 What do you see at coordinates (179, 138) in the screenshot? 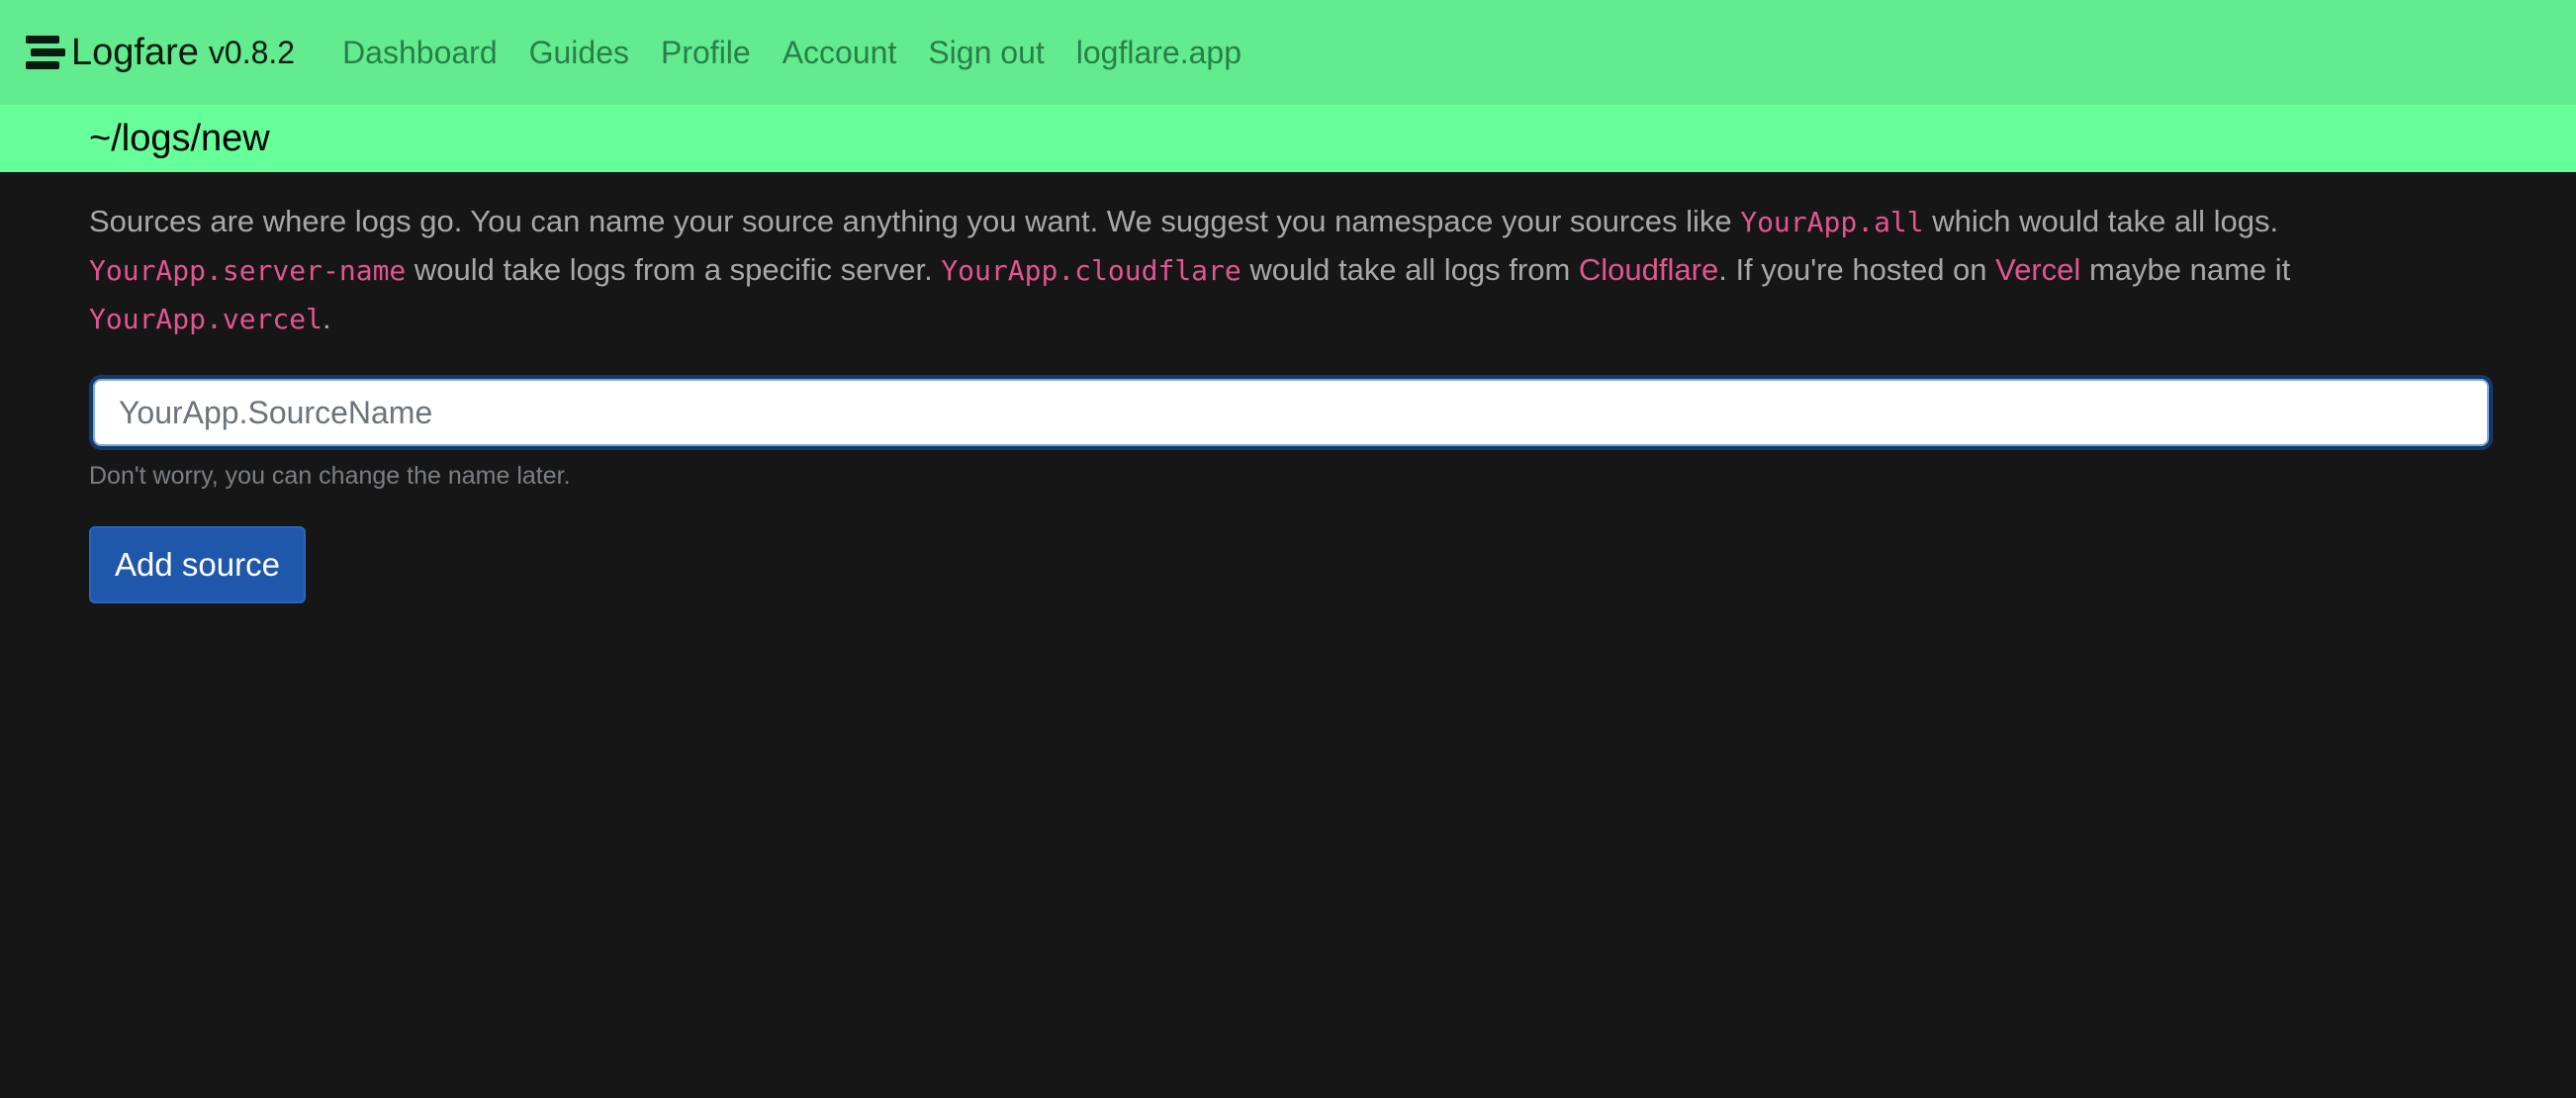
I see `page-title: ~/logs/new` at bounding box center [179, 138].